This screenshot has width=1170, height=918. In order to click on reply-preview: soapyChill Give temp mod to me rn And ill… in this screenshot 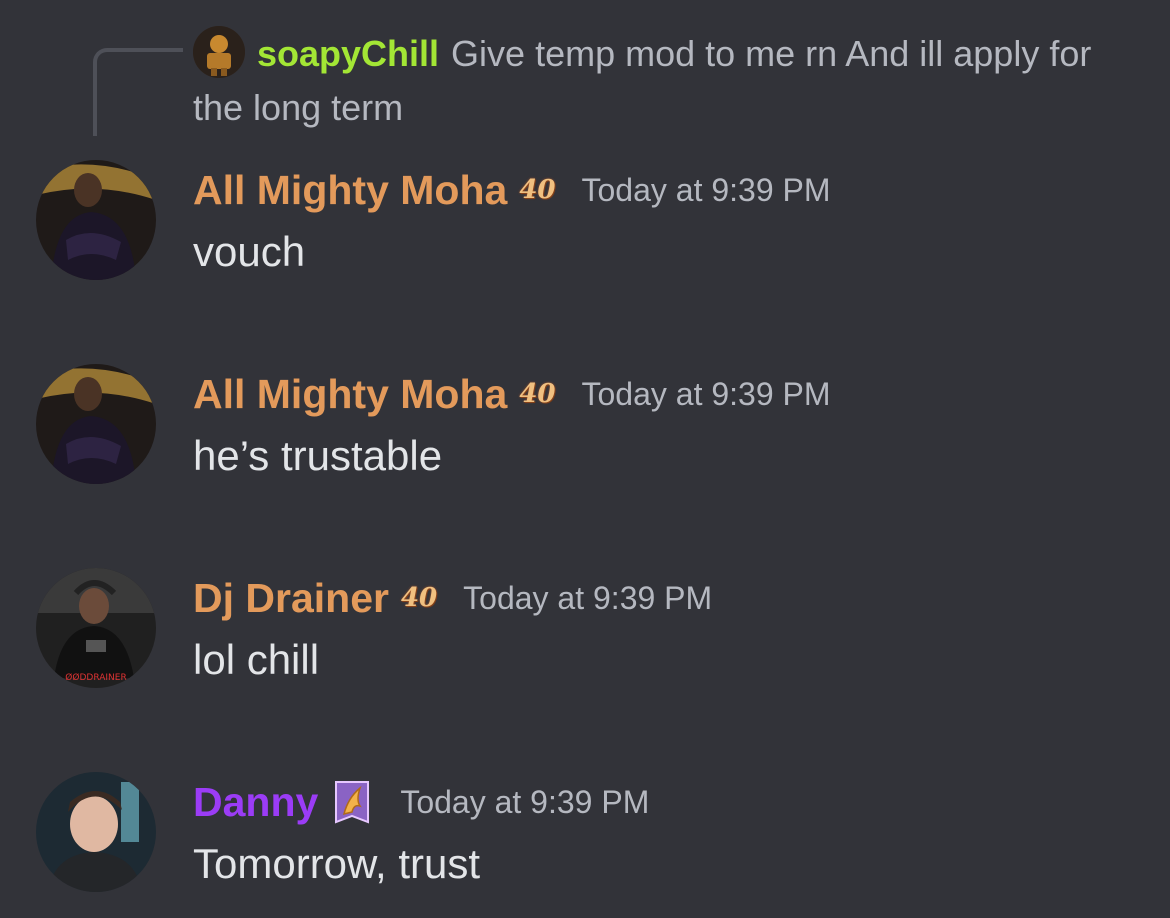, I will do `click(668, 80)`.